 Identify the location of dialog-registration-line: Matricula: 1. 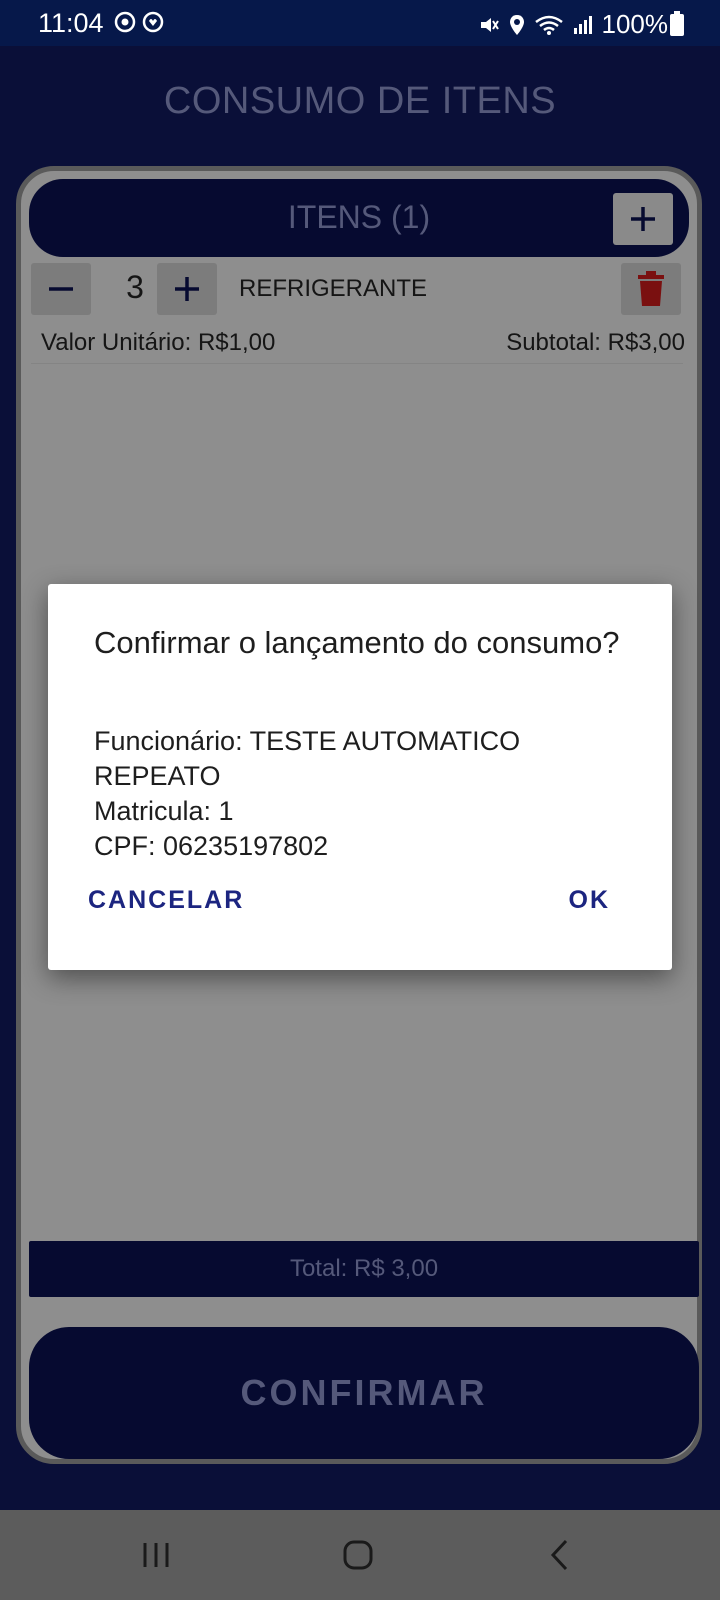
(164, 811).